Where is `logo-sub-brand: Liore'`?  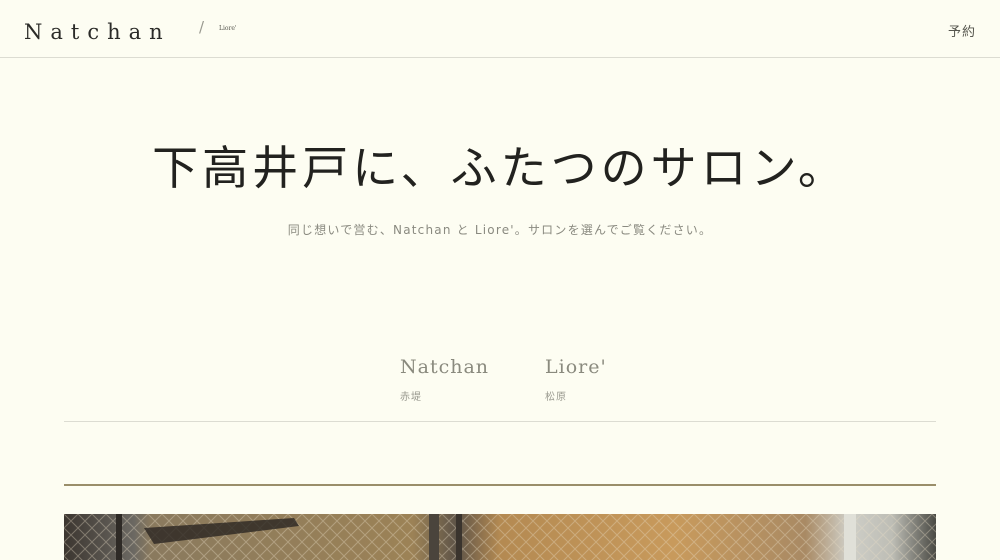 logo-sub-brand: Liore' is located at coordinates (228, 28).